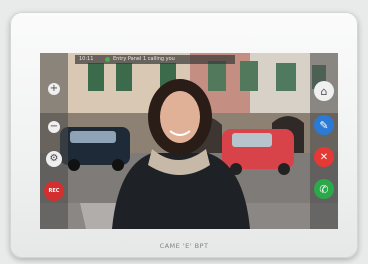 This screenshot has width=368, height=264. I want to click on pen-icon: ✎, so click(324, 125).